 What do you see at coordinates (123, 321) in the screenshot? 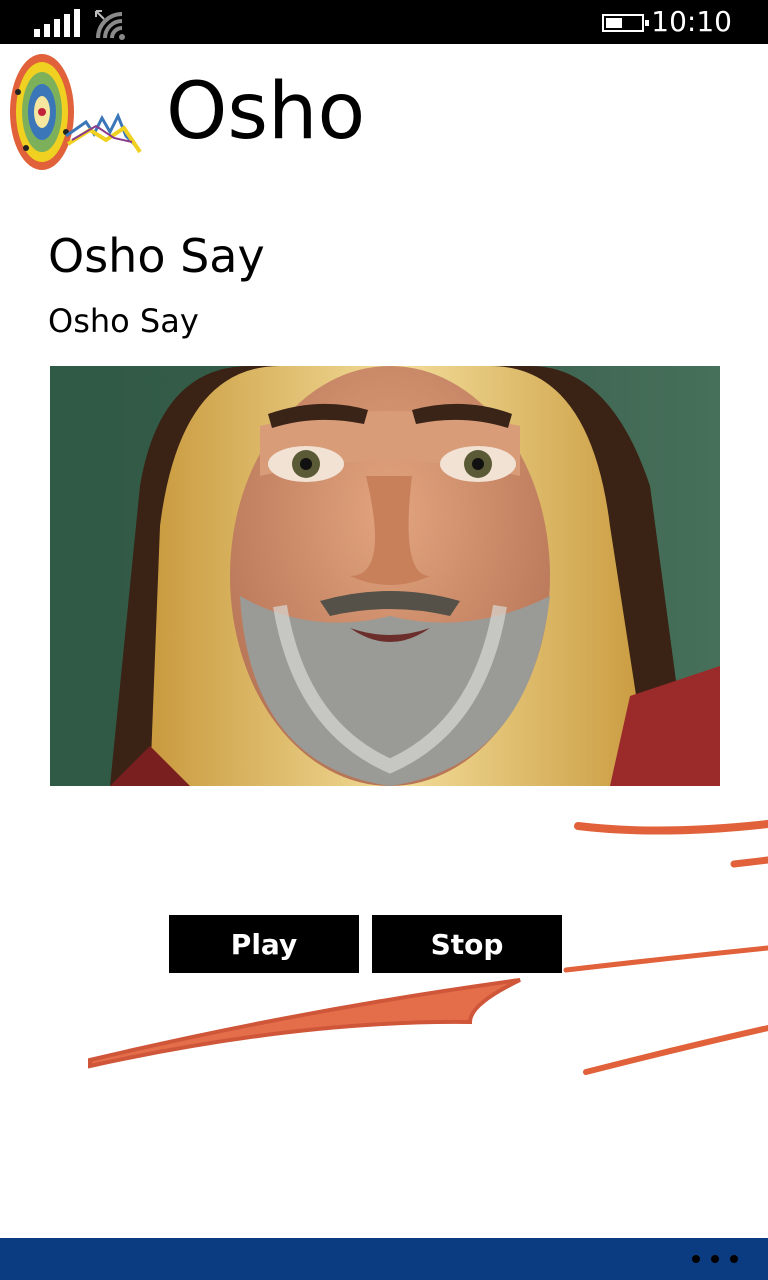
I see `page-subtitle: Osho Say` at bounding box center [123, 321].